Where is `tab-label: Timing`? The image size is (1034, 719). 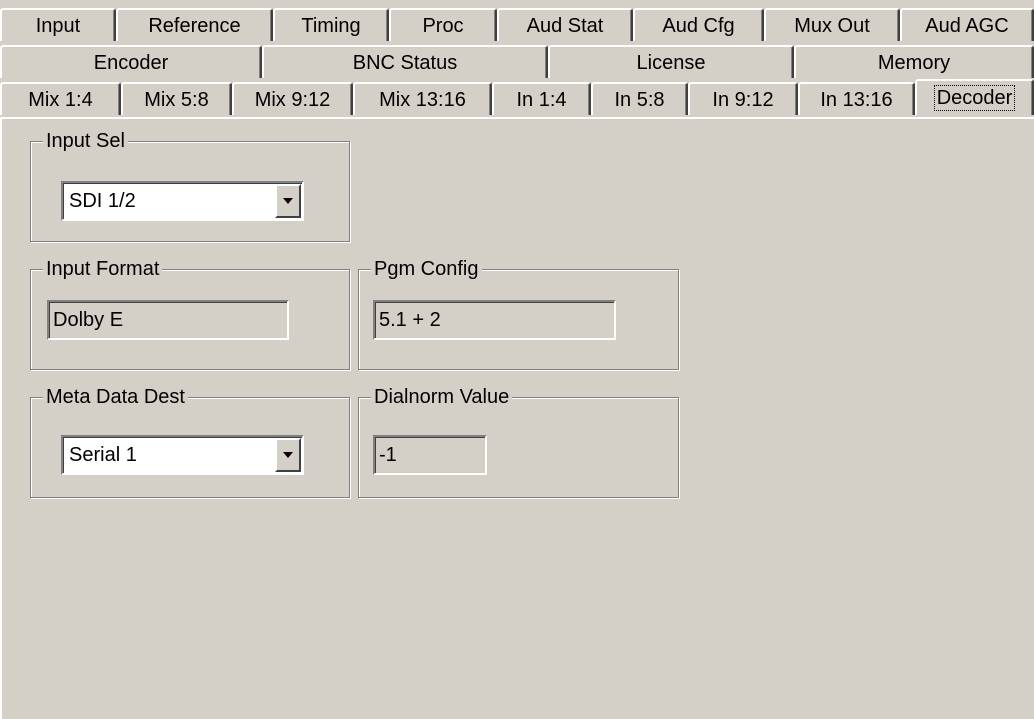
tab-label: Timing is located at coordinates (331, 25).